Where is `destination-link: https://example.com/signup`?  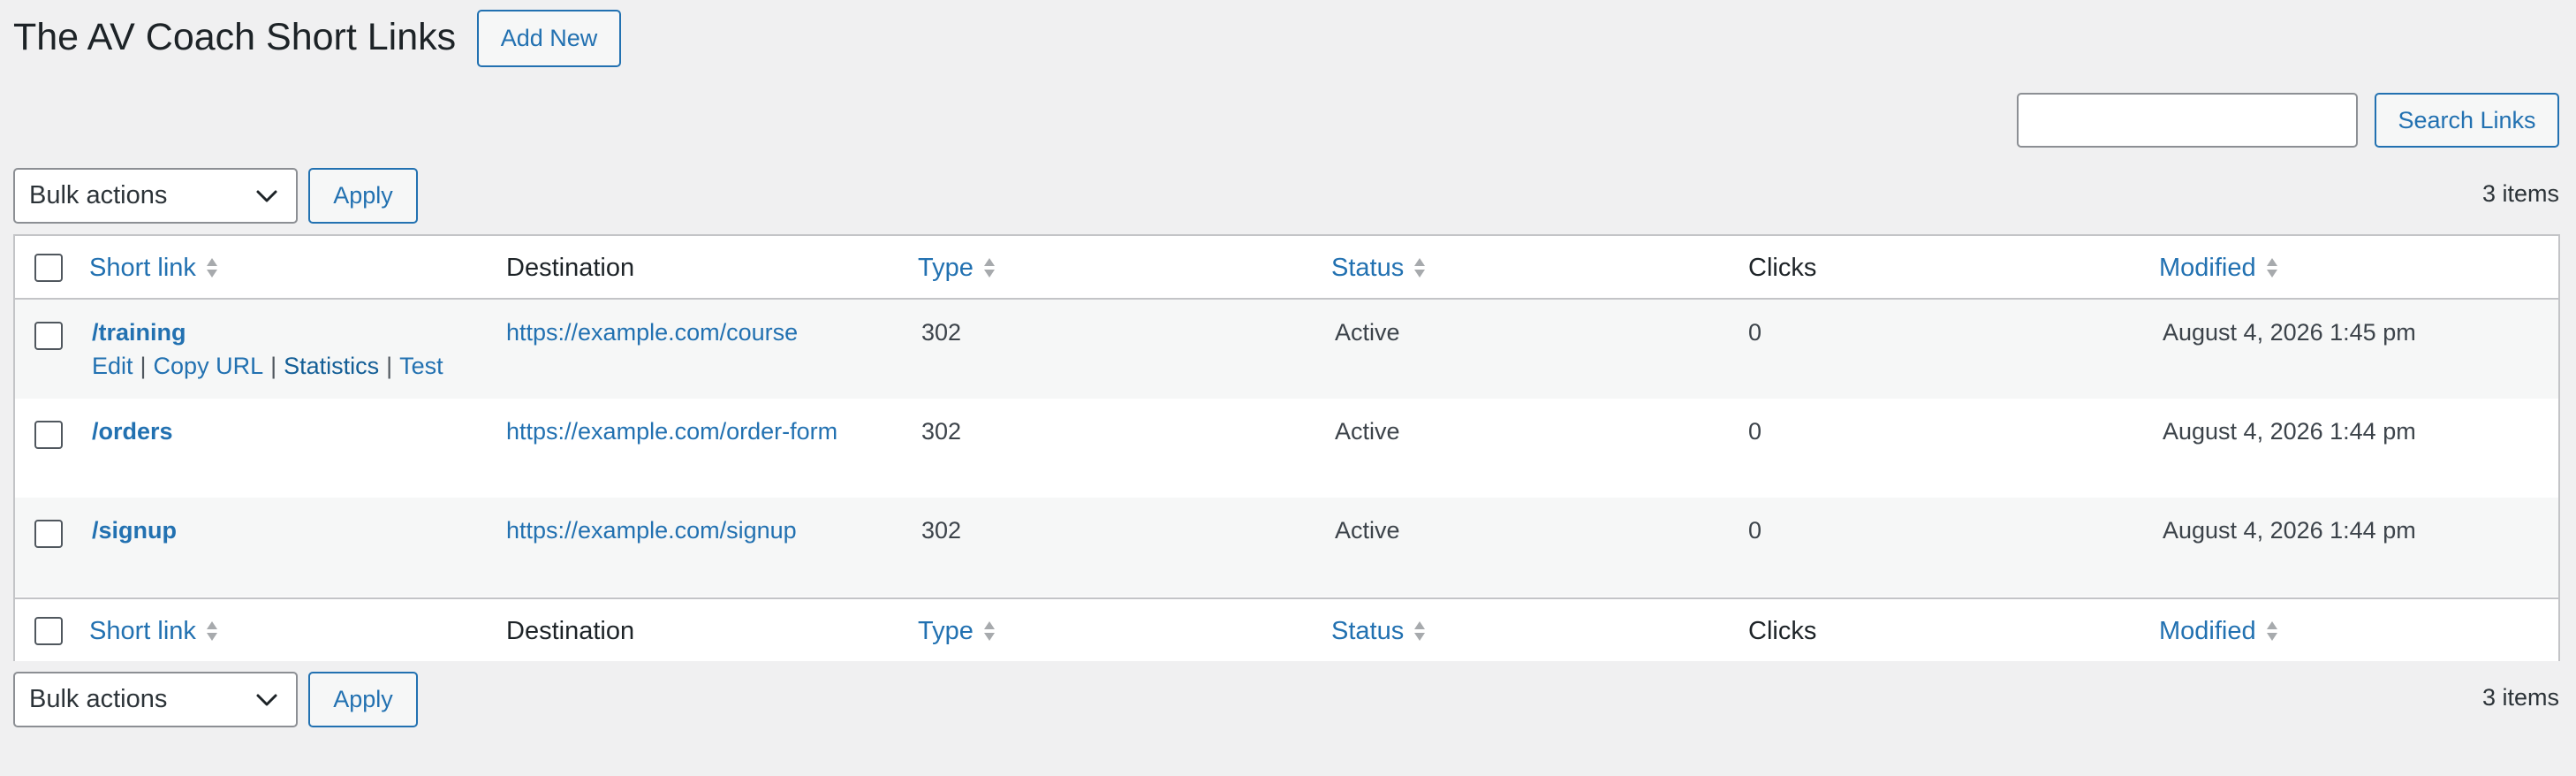 destination-link: https://example.com/signup is located at coordinates (651, 530).